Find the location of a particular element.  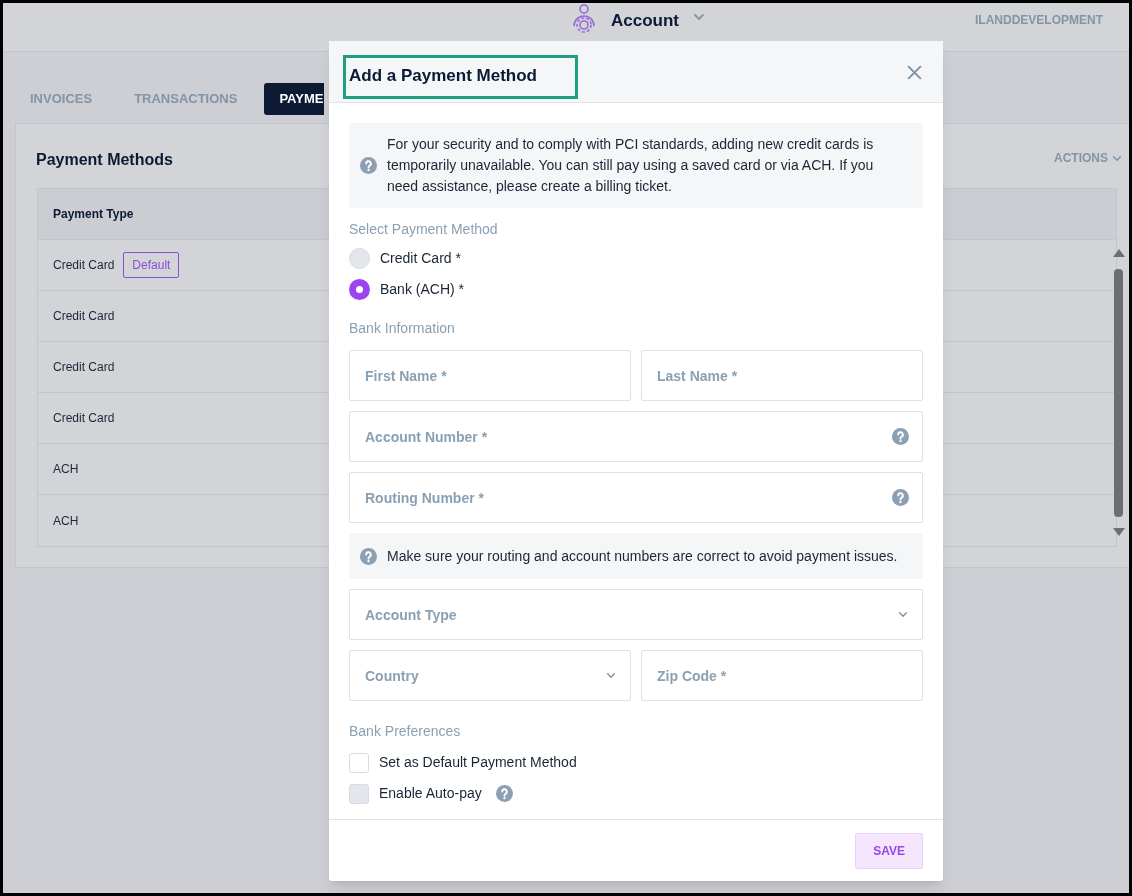

tab: TRANSACTIONS is located at coordinates (186, 98).